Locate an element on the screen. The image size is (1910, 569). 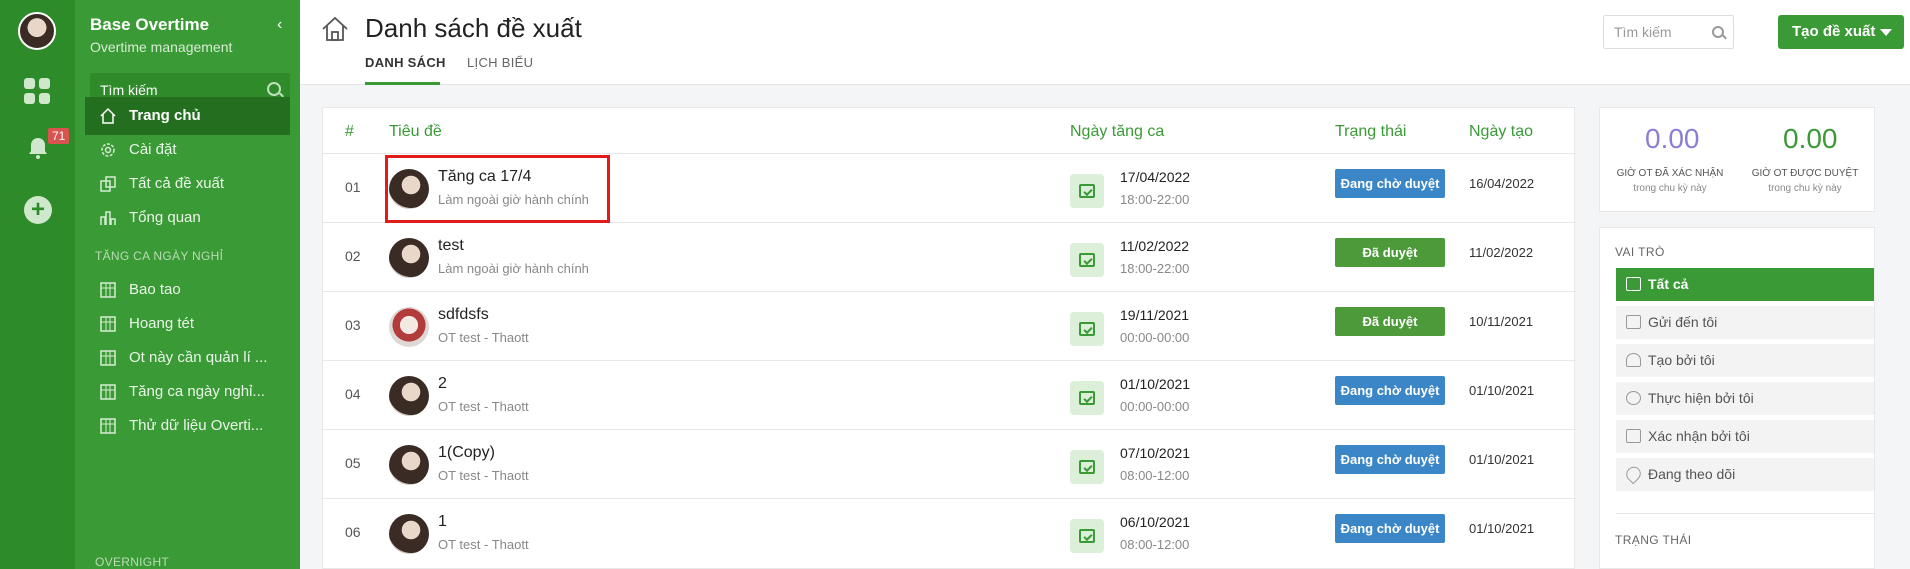
ot-time: 00:00-00:00 is located at coordinates (1155, 406).